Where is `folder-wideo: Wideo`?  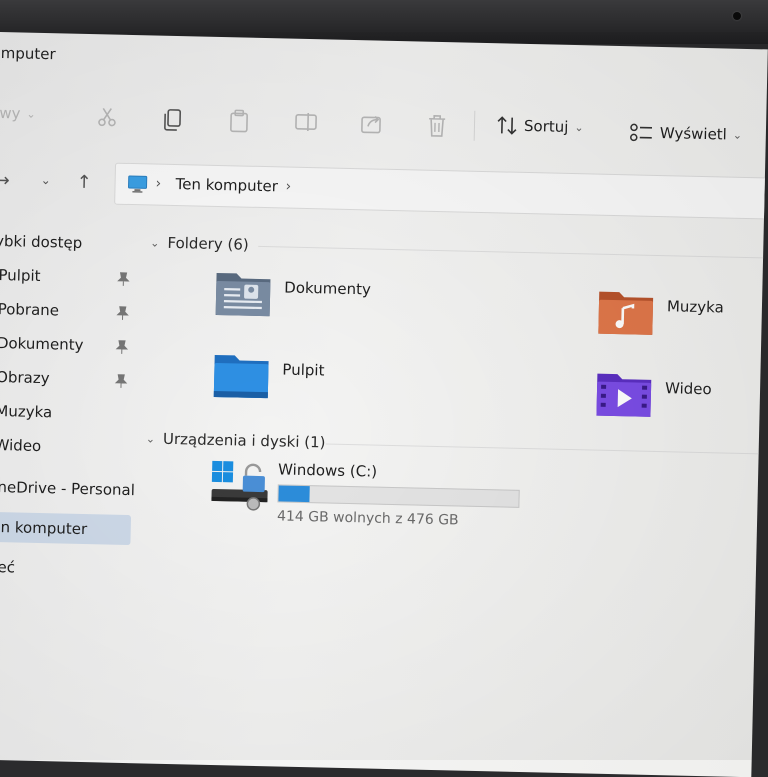 folder-wideo: Wideo is located at coordinates (653, 395).